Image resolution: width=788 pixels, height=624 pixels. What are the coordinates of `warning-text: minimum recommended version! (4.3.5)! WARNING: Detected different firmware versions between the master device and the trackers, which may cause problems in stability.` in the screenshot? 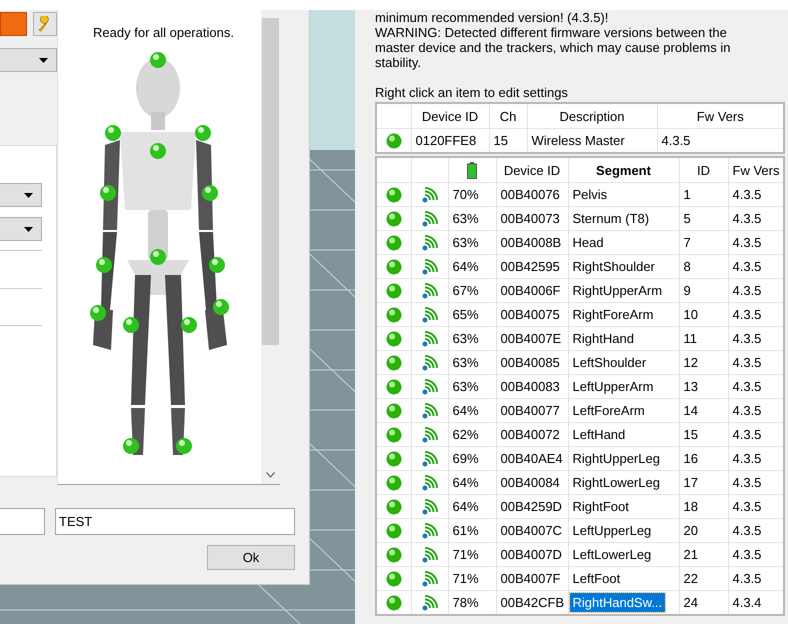 It's located at (553, 40).